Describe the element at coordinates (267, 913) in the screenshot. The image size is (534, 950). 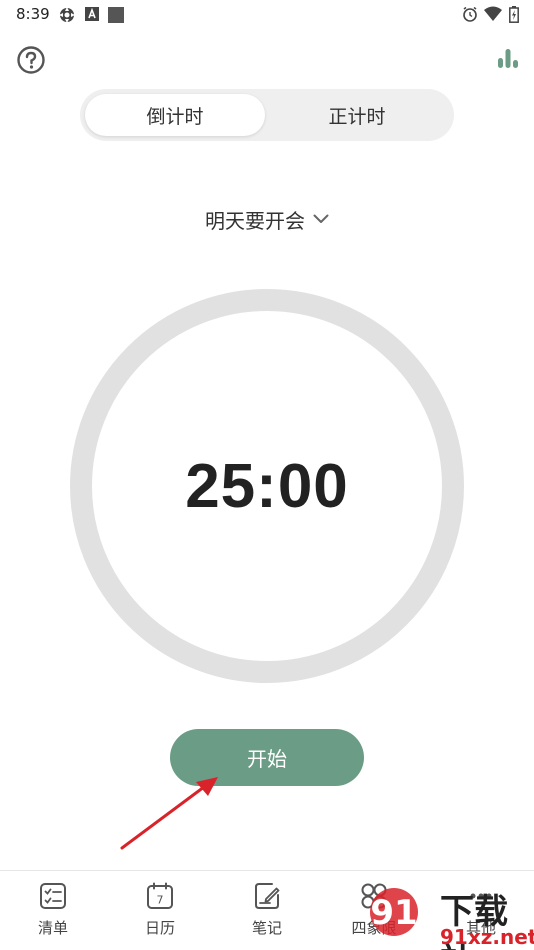
I see `nav-item-notes: 笔记` at that location.